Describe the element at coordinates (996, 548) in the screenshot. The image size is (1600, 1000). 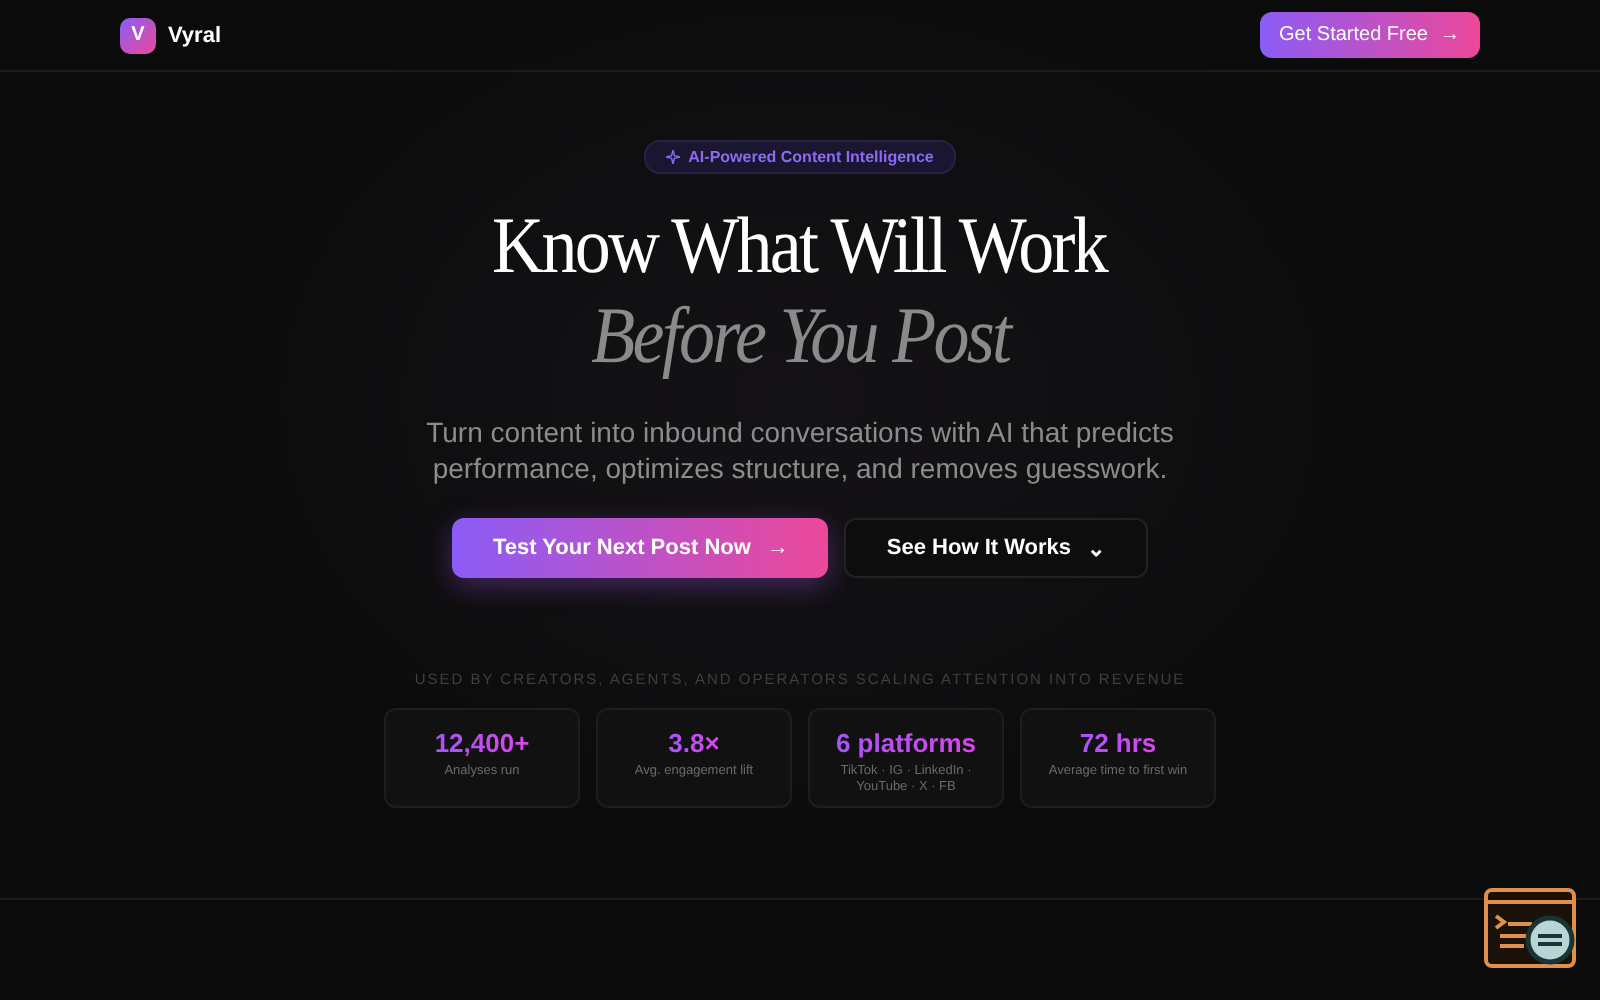
I see `how-it-works-button: See How It Works ⌄` at that location.